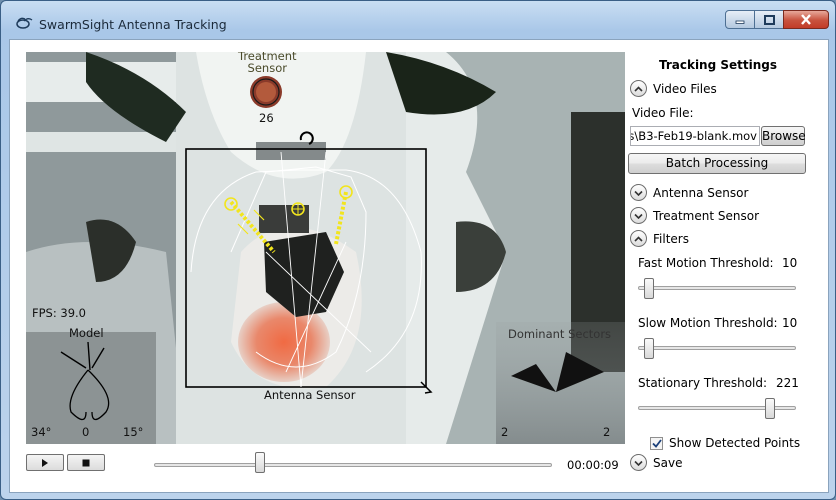  Describe the element at coordinates (701, 192) in the screenshot. I see `antenna-sensor-section-label: Antenna Sensor` at that location.